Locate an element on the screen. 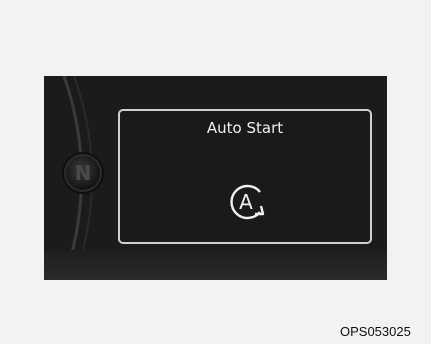  display-title: Auto Start is located at coordinates (245, 128).